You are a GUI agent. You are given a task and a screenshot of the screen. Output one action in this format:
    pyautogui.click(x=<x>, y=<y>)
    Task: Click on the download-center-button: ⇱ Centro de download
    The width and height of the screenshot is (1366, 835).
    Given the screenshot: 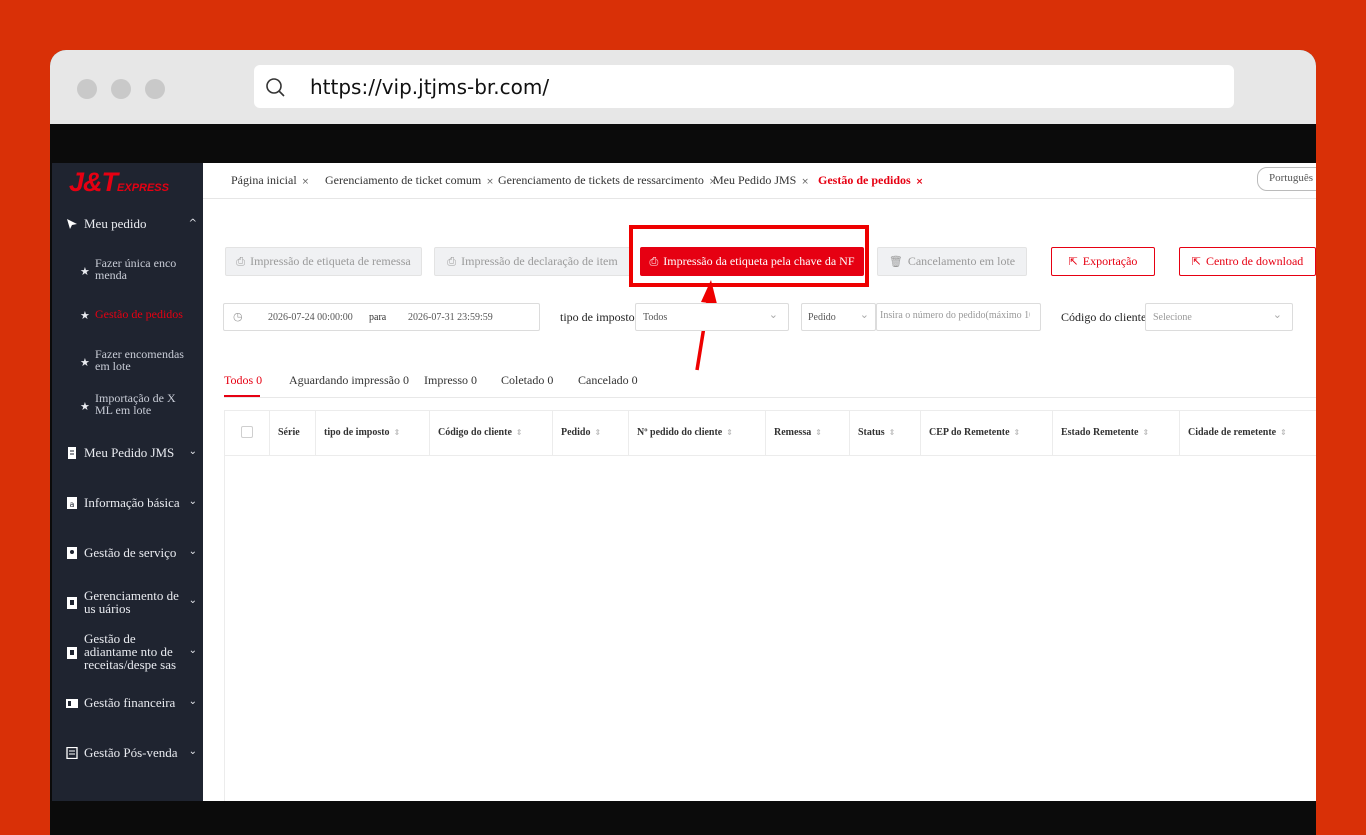 What is the action you would take?
    pyautogui.click(x=1247, y=261)
    